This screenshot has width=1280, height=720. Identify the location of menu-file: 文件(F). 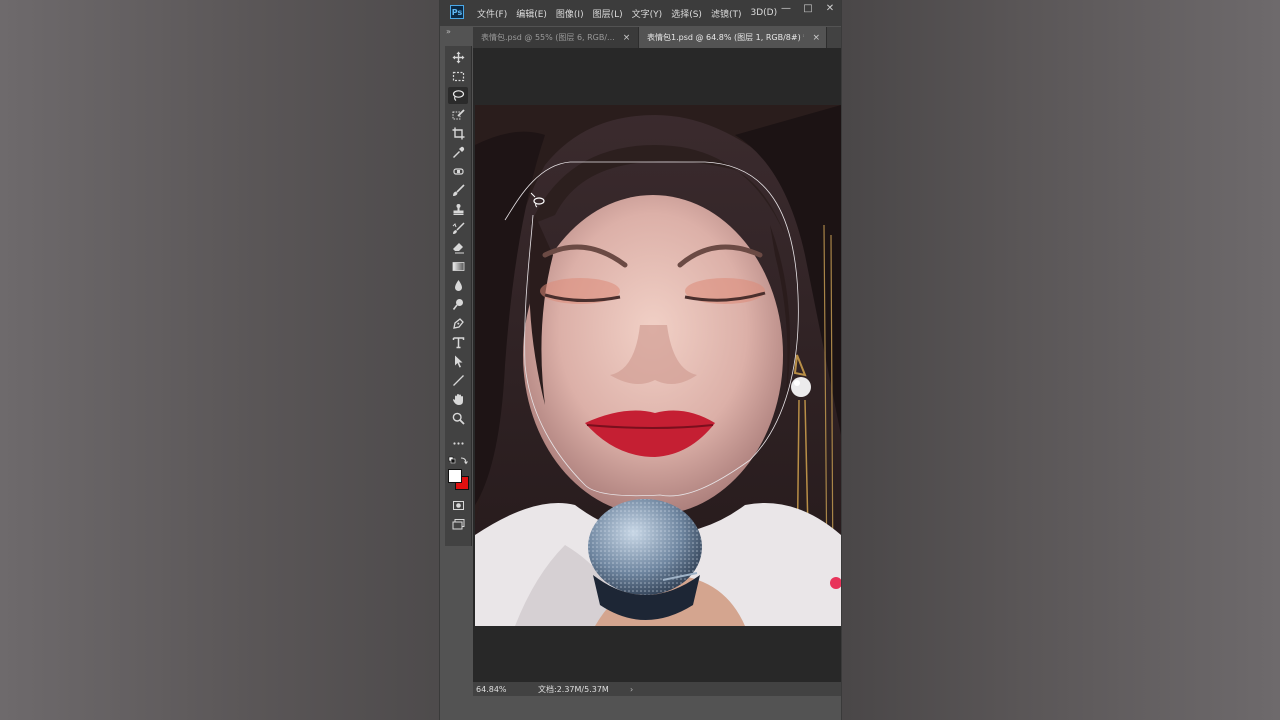
(492, 13).